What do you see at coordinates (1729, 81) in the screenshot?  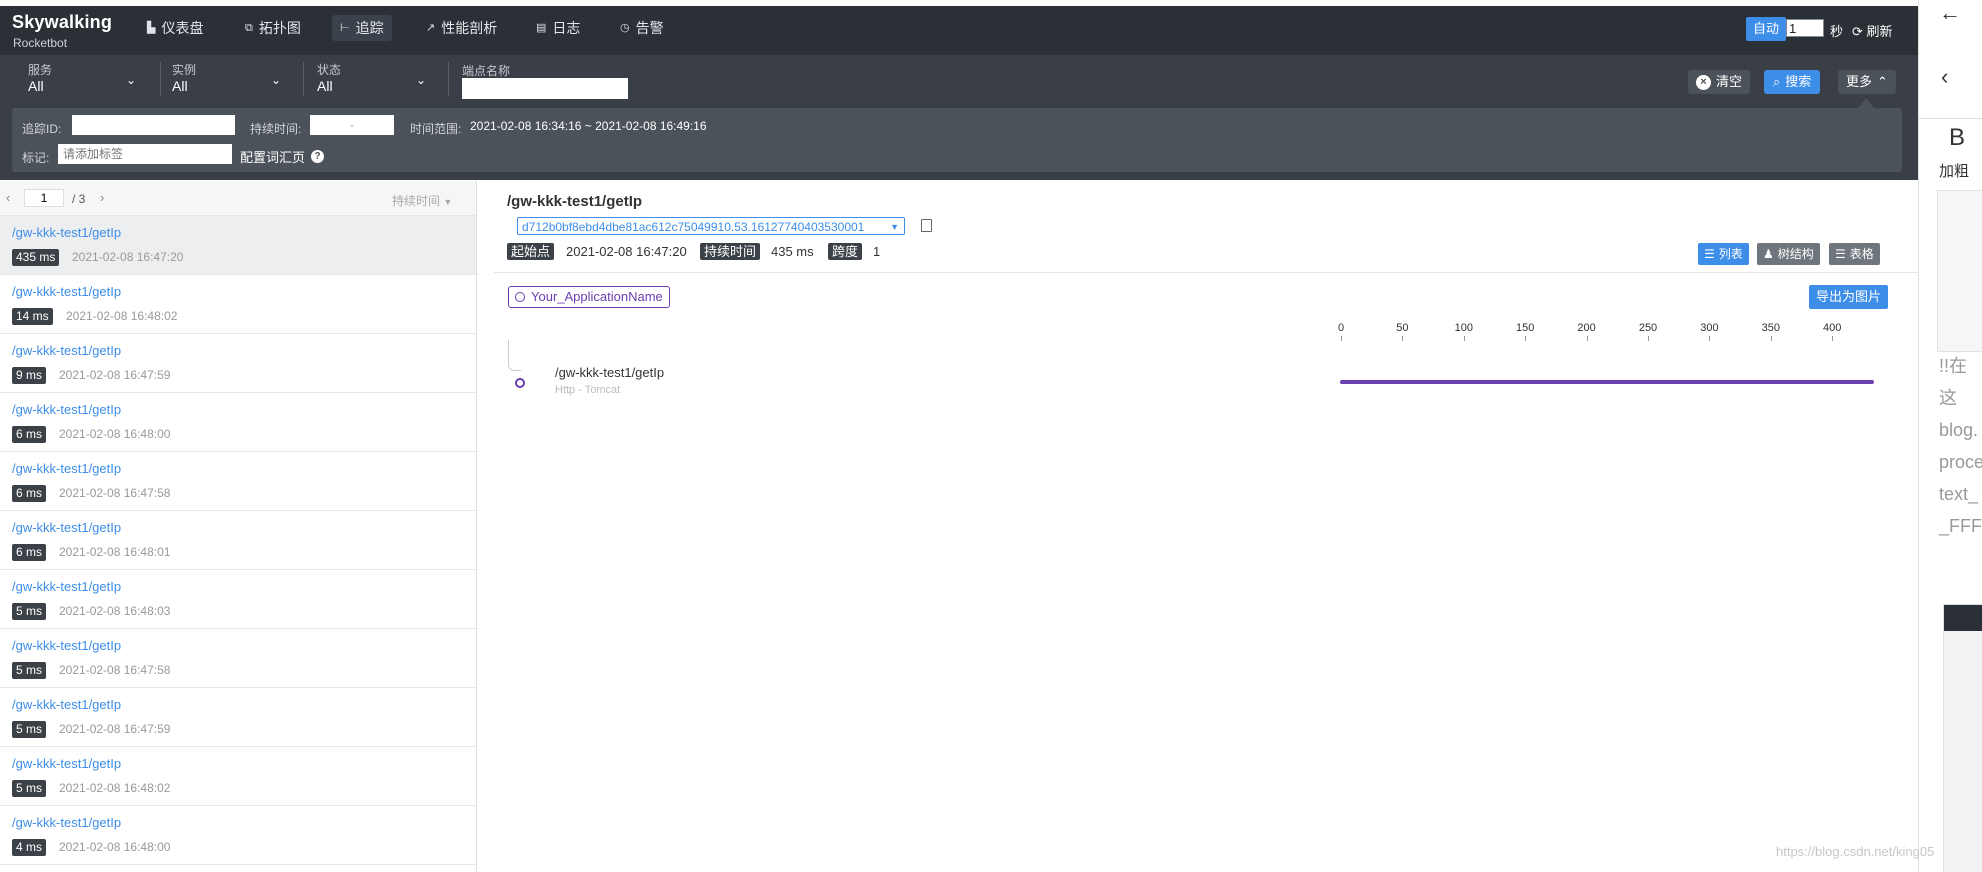 I see `clear-label: 清空` at bounding box center [1729, 81].